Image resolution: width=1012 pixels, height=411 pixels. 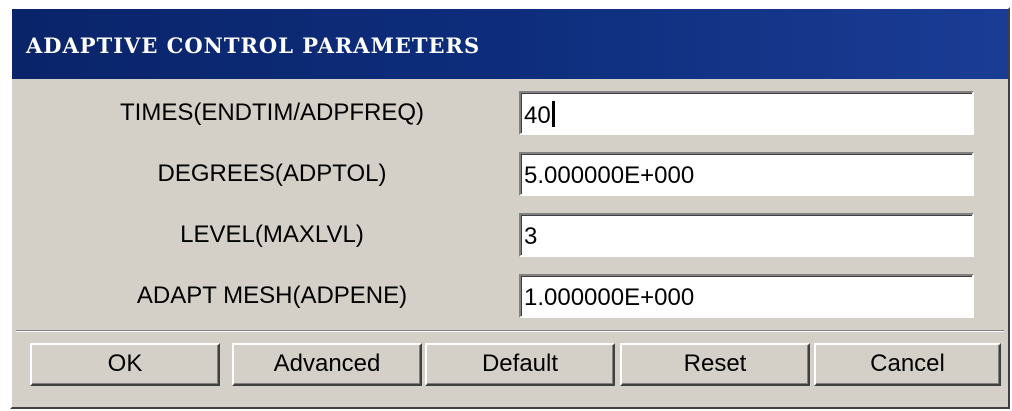 What do you see at coordinates (510, 237) in the screenshot?
I see `field-row-level: LEVEL(MAXLVL) 3` at bounding box center [510, 237].